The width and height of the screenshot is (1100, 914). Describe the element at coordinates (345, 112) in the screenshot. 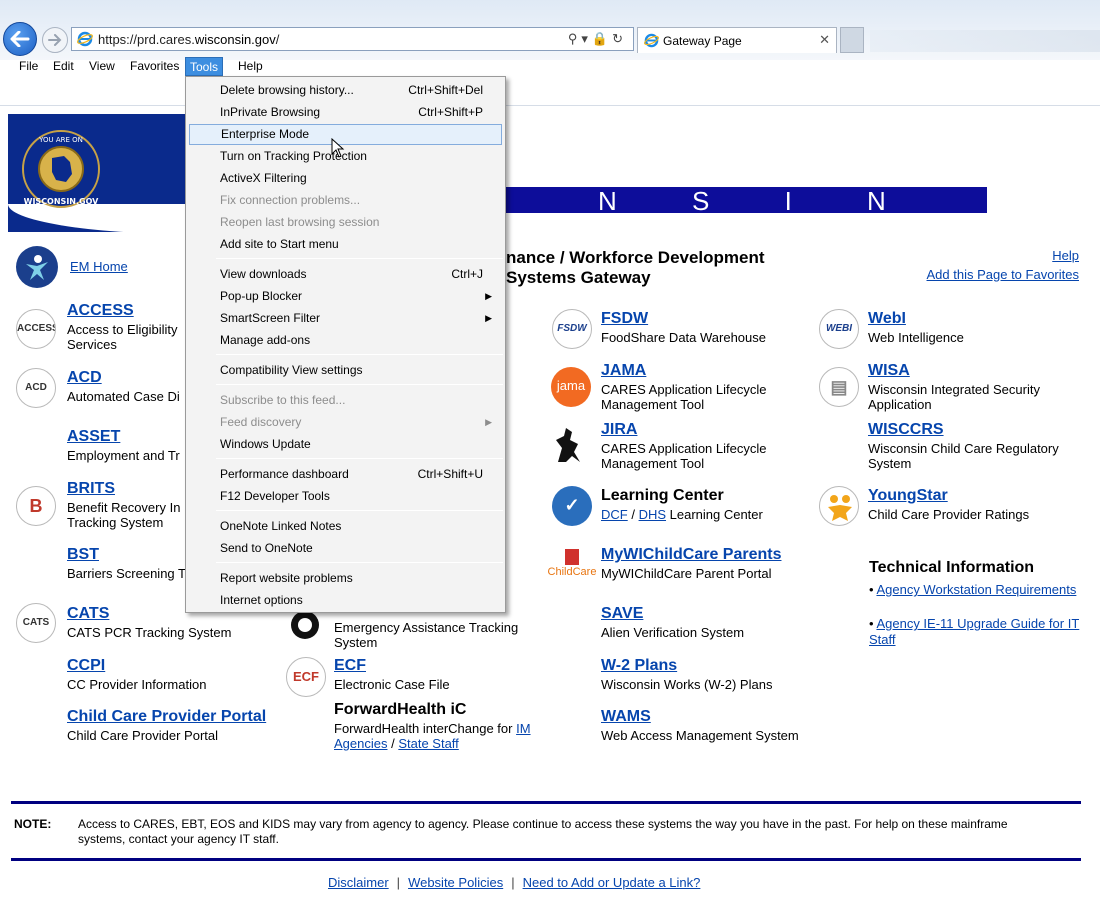

I see `menu-item-inprivate: InPrivate Browsing Ctrl+Shift+P` at that location.